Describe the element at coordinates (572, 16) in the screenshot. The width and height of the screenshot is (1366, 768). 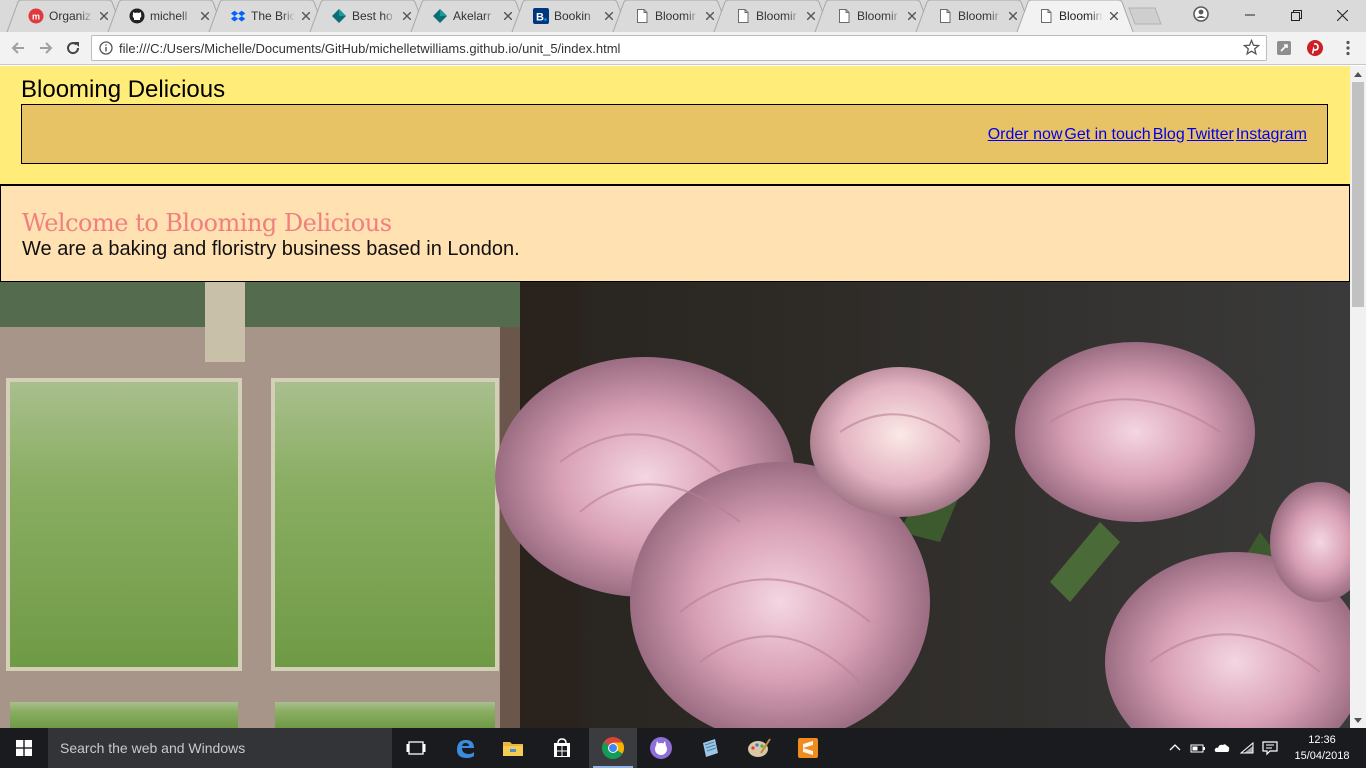
I see `tab-title: Bookin` at that location.